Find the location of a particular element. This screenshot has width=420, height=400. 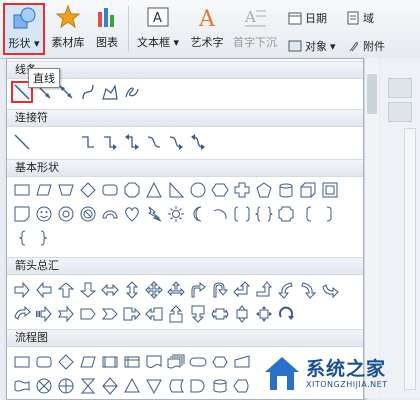

arrow-connector-shape is located at coordinates (55, 142).